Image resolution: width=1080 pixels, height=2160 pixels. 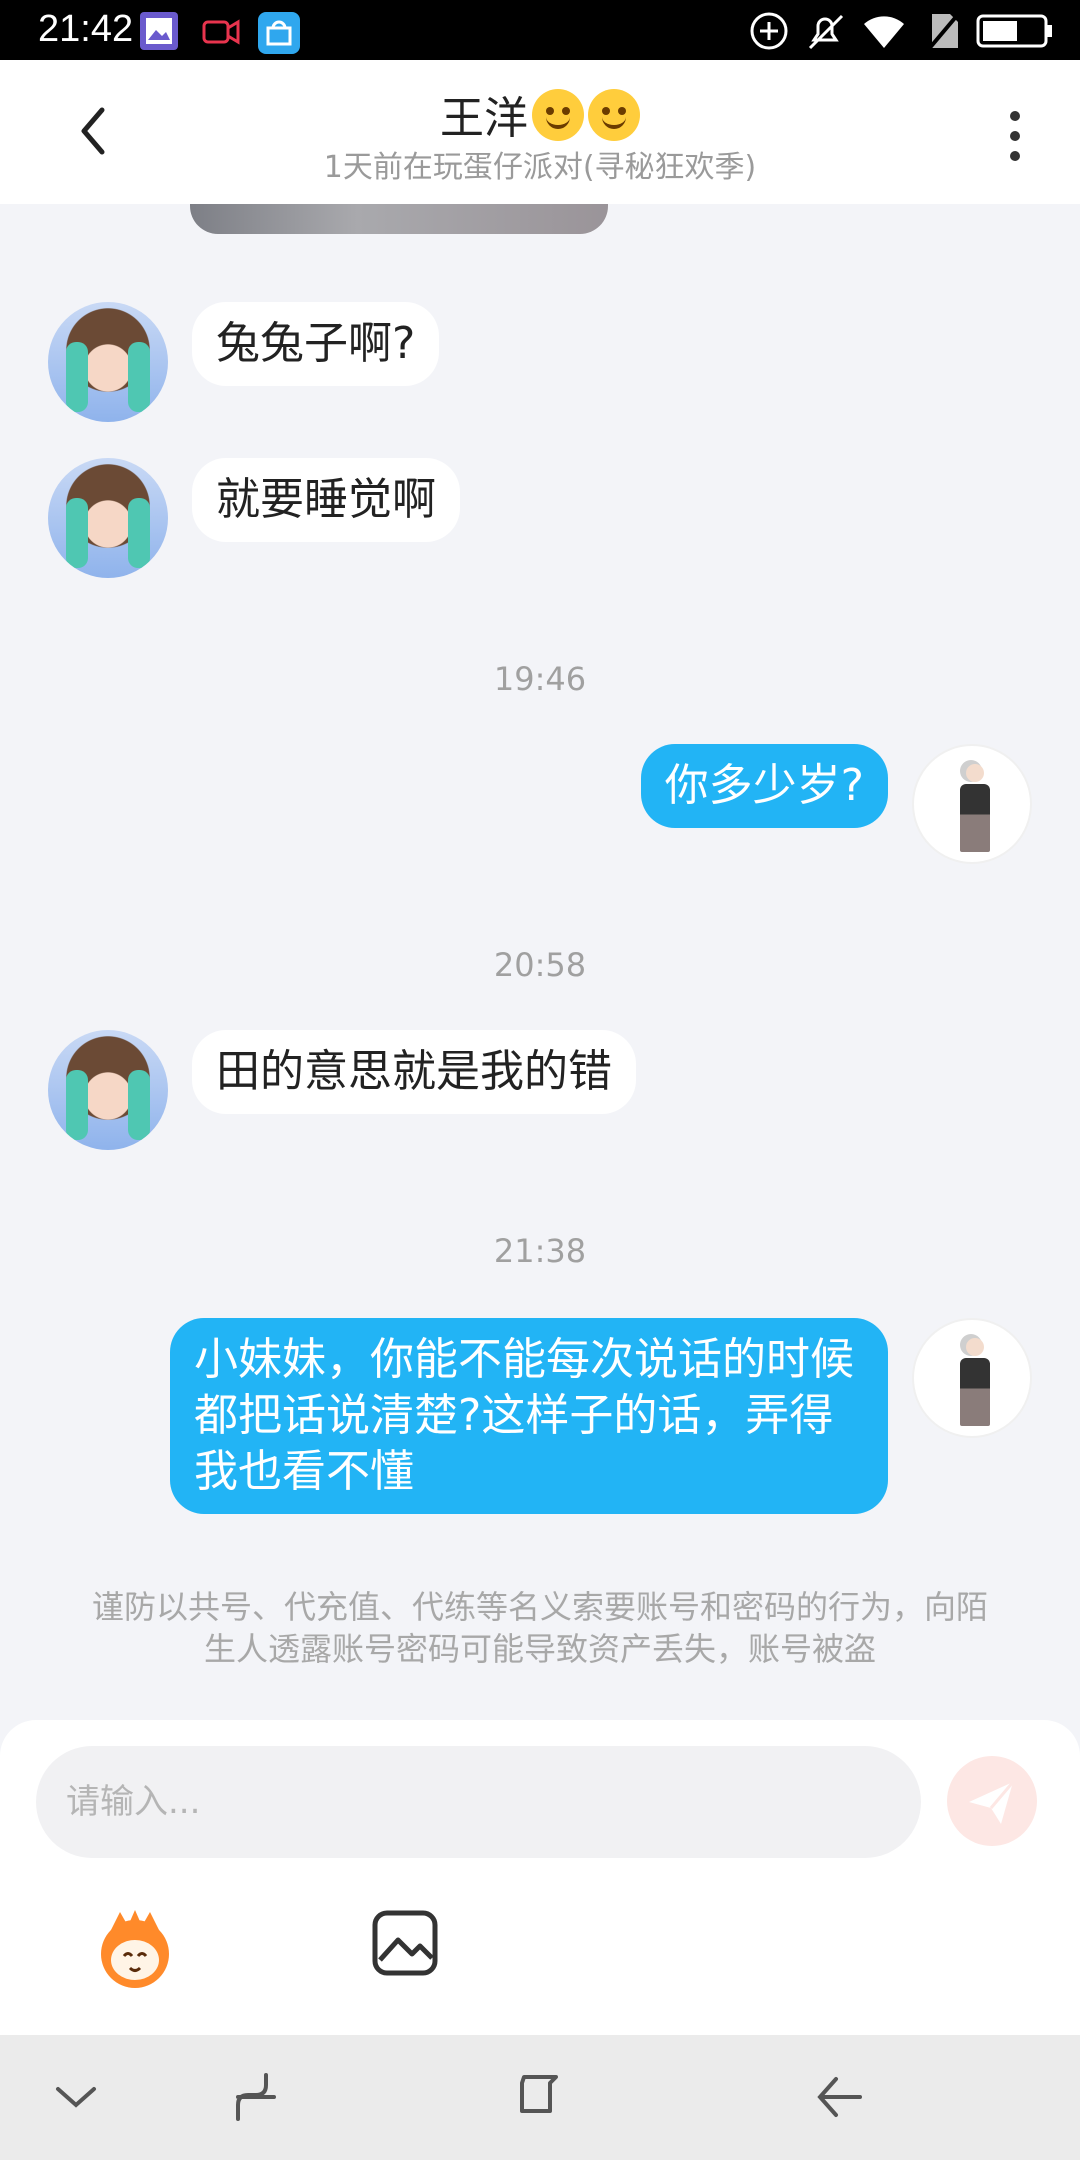 What do you see at coordinates (540, 1877) in the screenshot?
I see `input-panel` at bounding box center [540, 1877].